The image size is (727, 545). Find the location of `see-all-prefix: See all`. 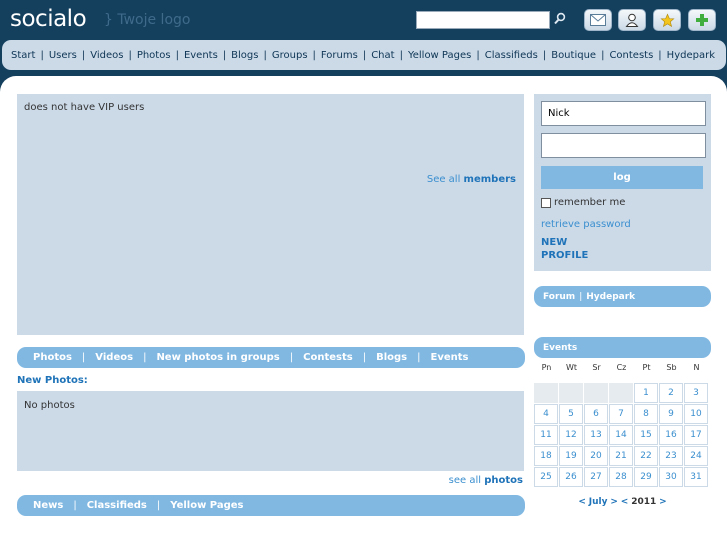

see-all-prefix: See all is located at coordinates (444, 179).